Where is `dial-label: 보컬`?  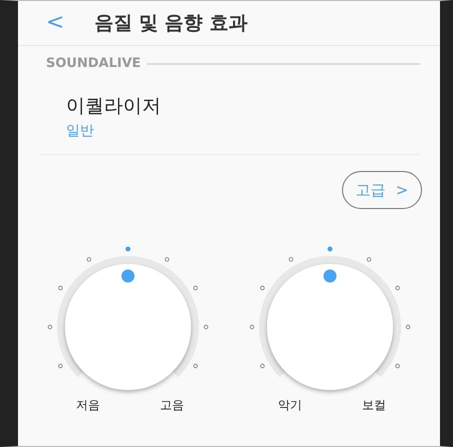
dial-label: 보컬 is located at coordinates (374, 405).